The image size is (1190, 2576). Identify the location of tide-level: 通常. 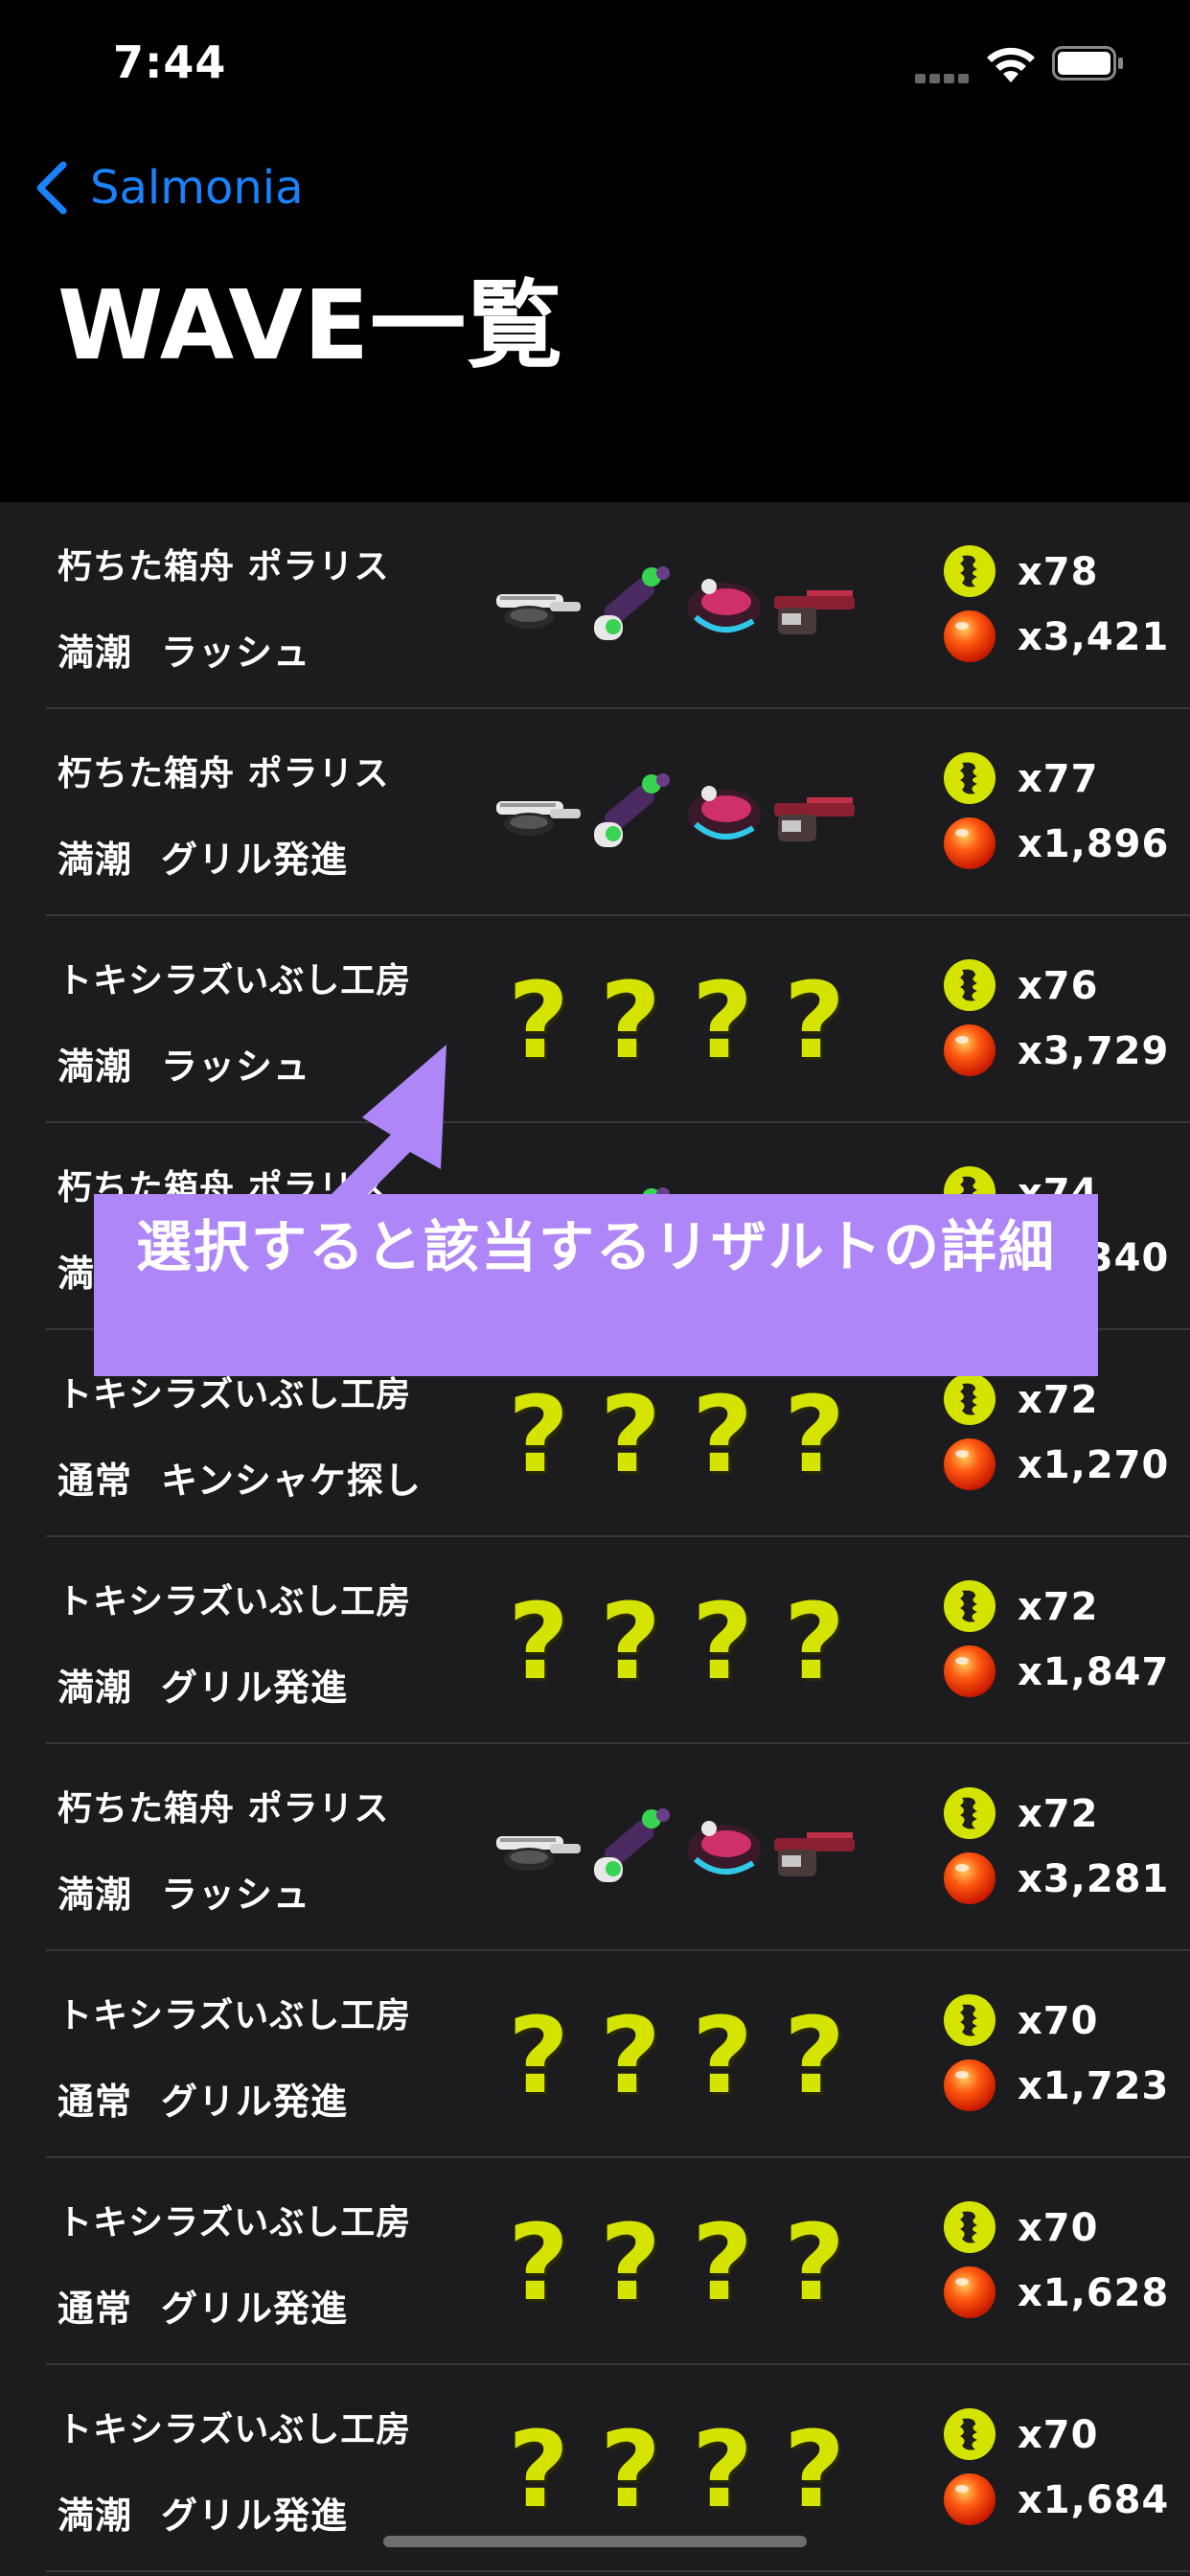
(95, 2309).